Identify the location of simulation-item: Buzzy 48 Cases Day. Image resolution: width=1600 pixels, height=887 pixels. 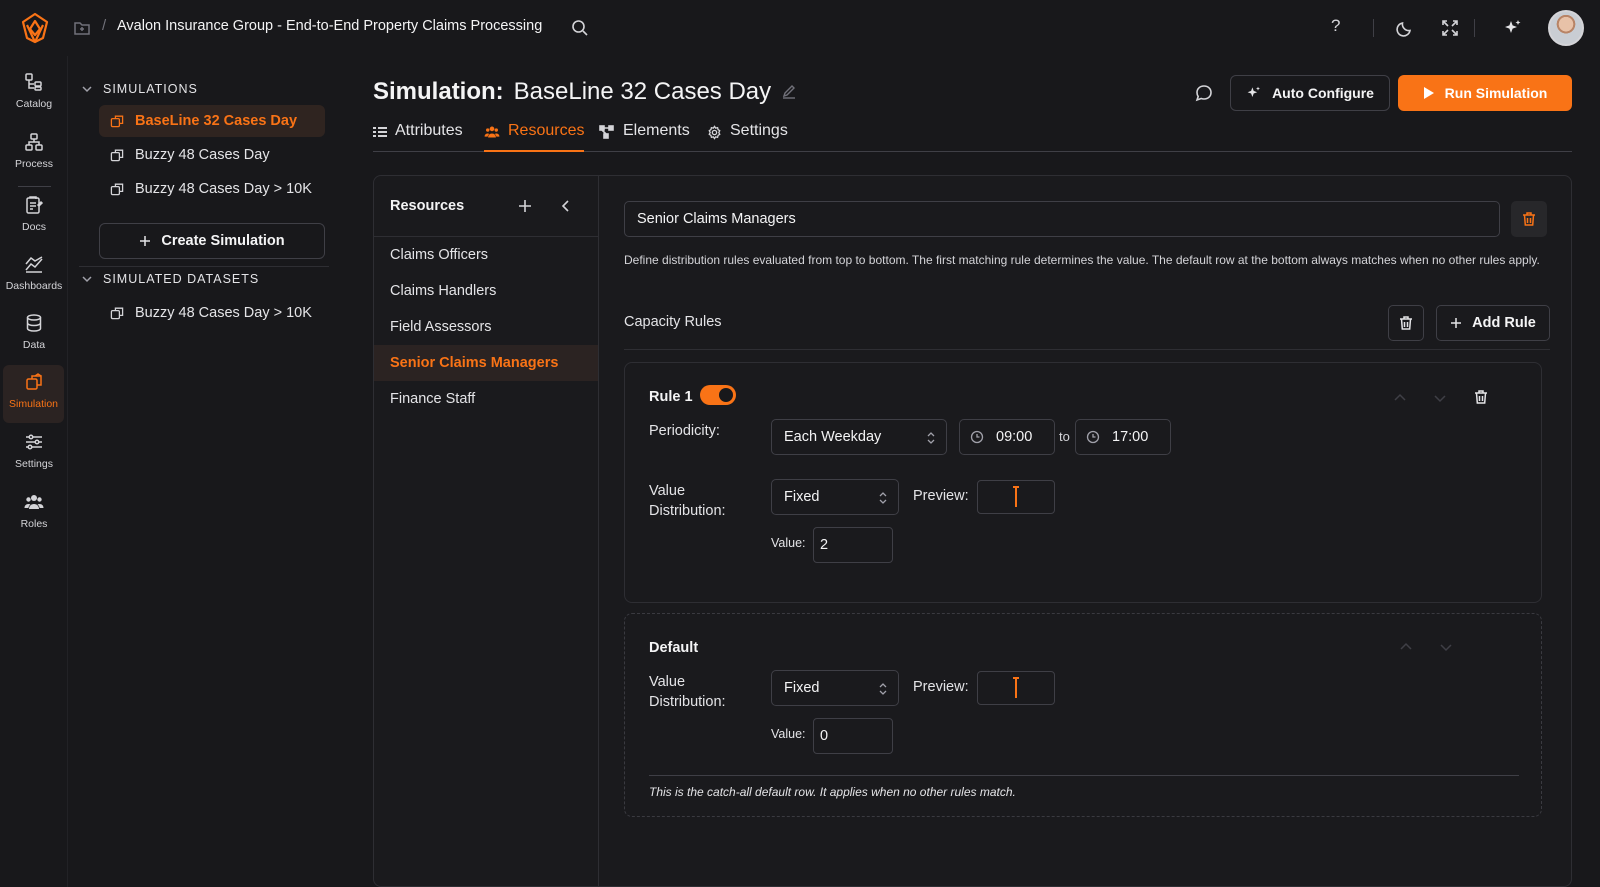
(212, 155).